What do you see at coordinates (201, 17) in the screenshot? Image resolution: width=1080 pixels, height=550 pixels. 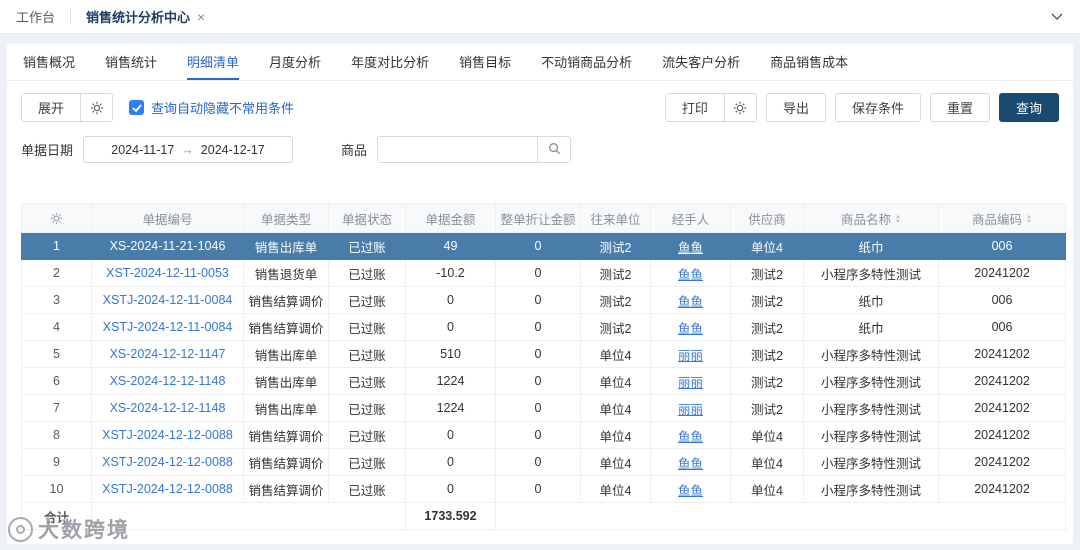 I see `close-icon: ×` at bounding box center [201, 17].